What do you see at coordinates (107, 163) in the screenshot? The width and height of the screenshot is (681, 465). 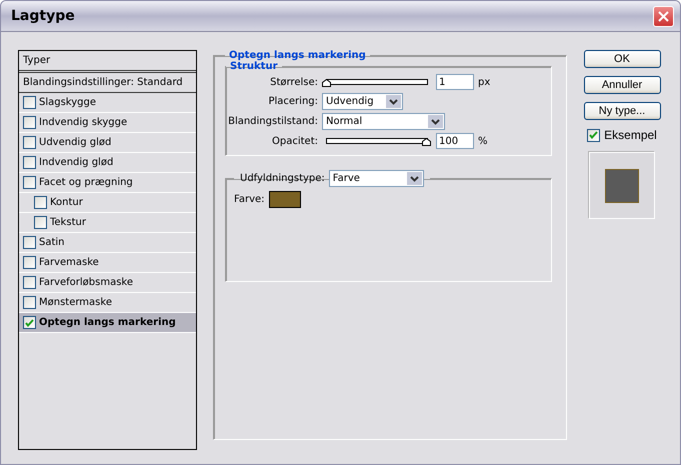 I see `effect-list-item: Indvendig glød` at bounding box center [107, 163].